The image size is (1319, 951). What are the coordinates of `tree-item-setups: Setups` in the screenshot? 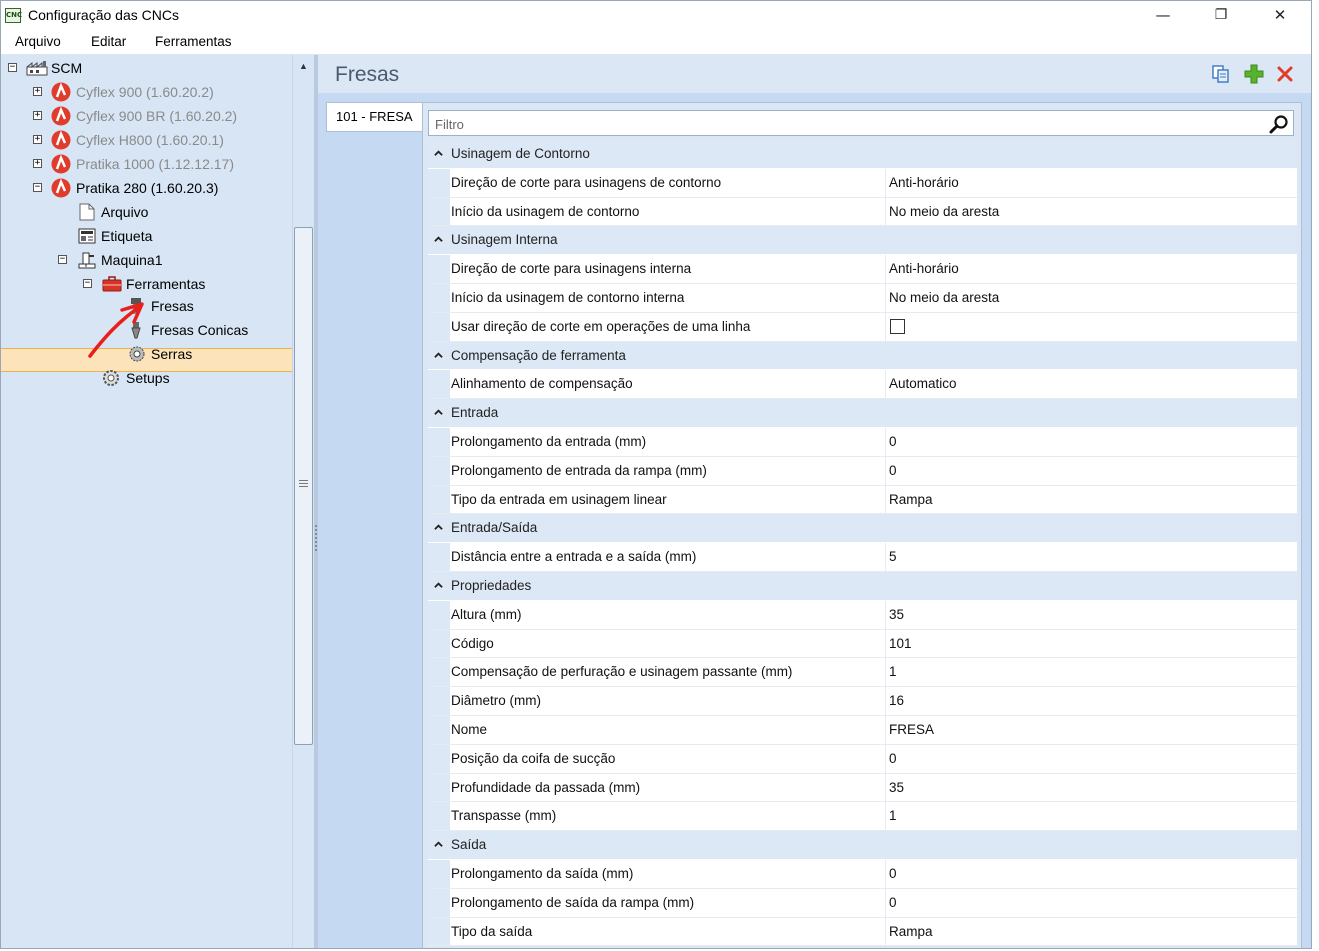 It's located at (146, 378).